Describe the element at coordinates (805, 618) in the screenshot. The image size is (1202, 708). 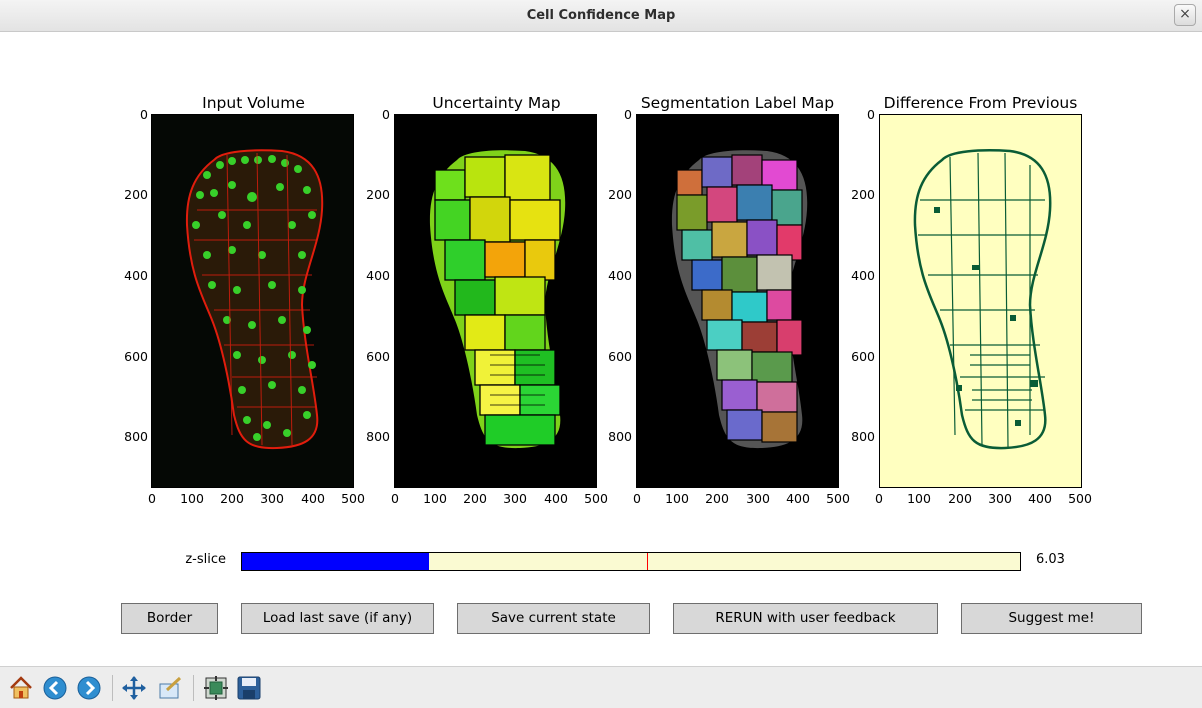
I see `rerun-with-feedback-button: RERUN with user feedback` at that location.